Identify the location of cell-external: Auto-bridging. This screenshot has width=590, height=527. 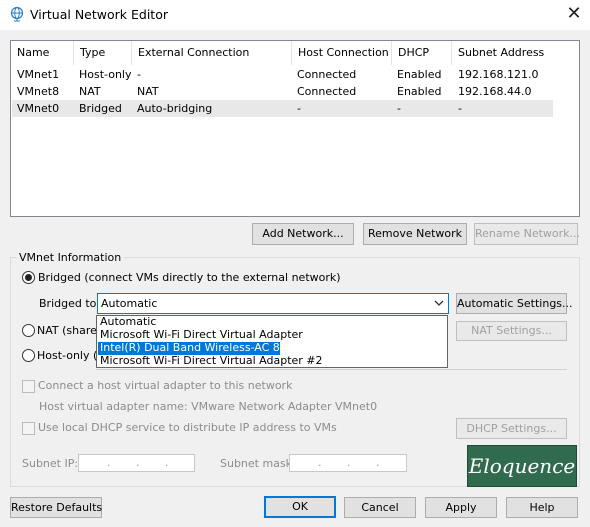
(175, 108).